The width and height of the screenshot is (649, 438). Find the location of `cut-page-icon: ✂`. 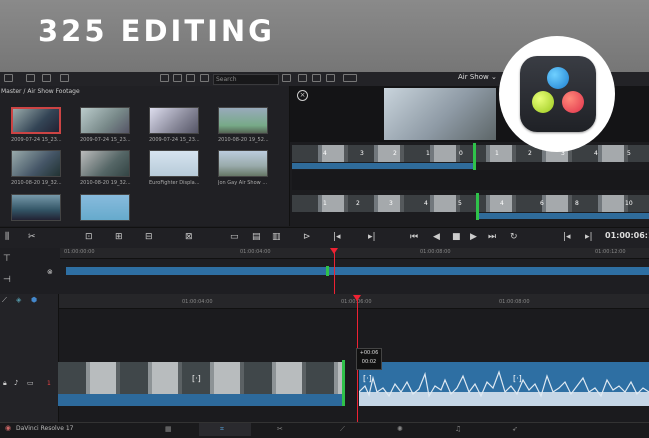

cut-page-icon: ✂ is located at coordinates (280, 429).